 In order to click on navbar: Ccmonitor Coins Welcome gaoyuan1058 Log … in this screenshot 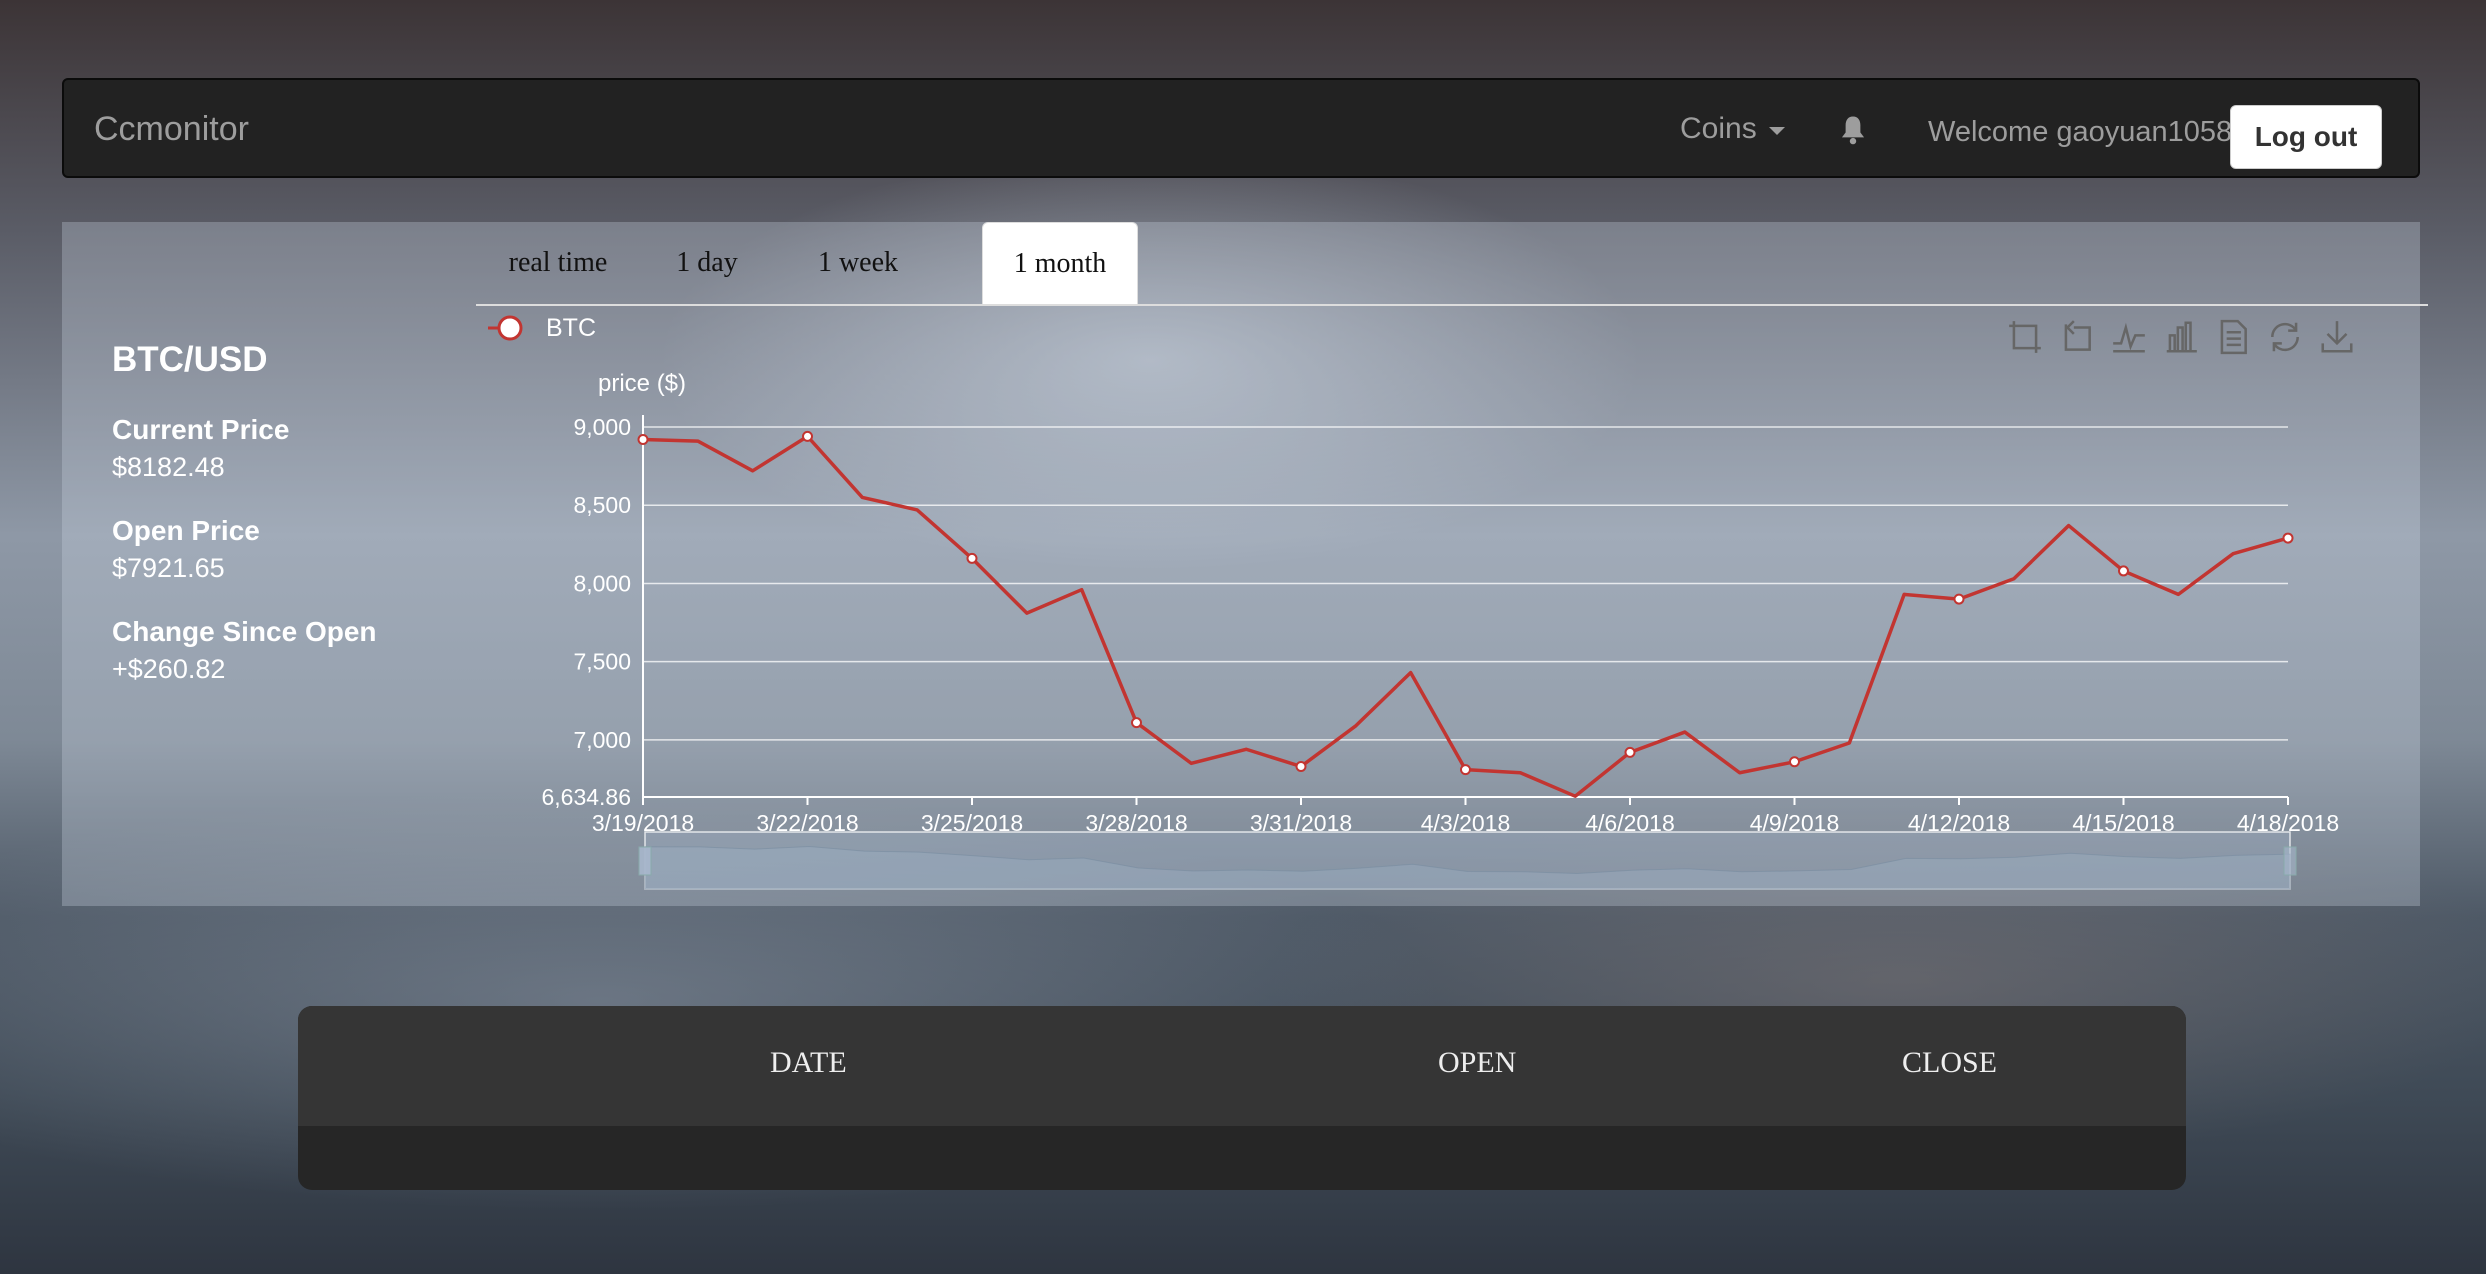, I will do `click(1241, 128)`.